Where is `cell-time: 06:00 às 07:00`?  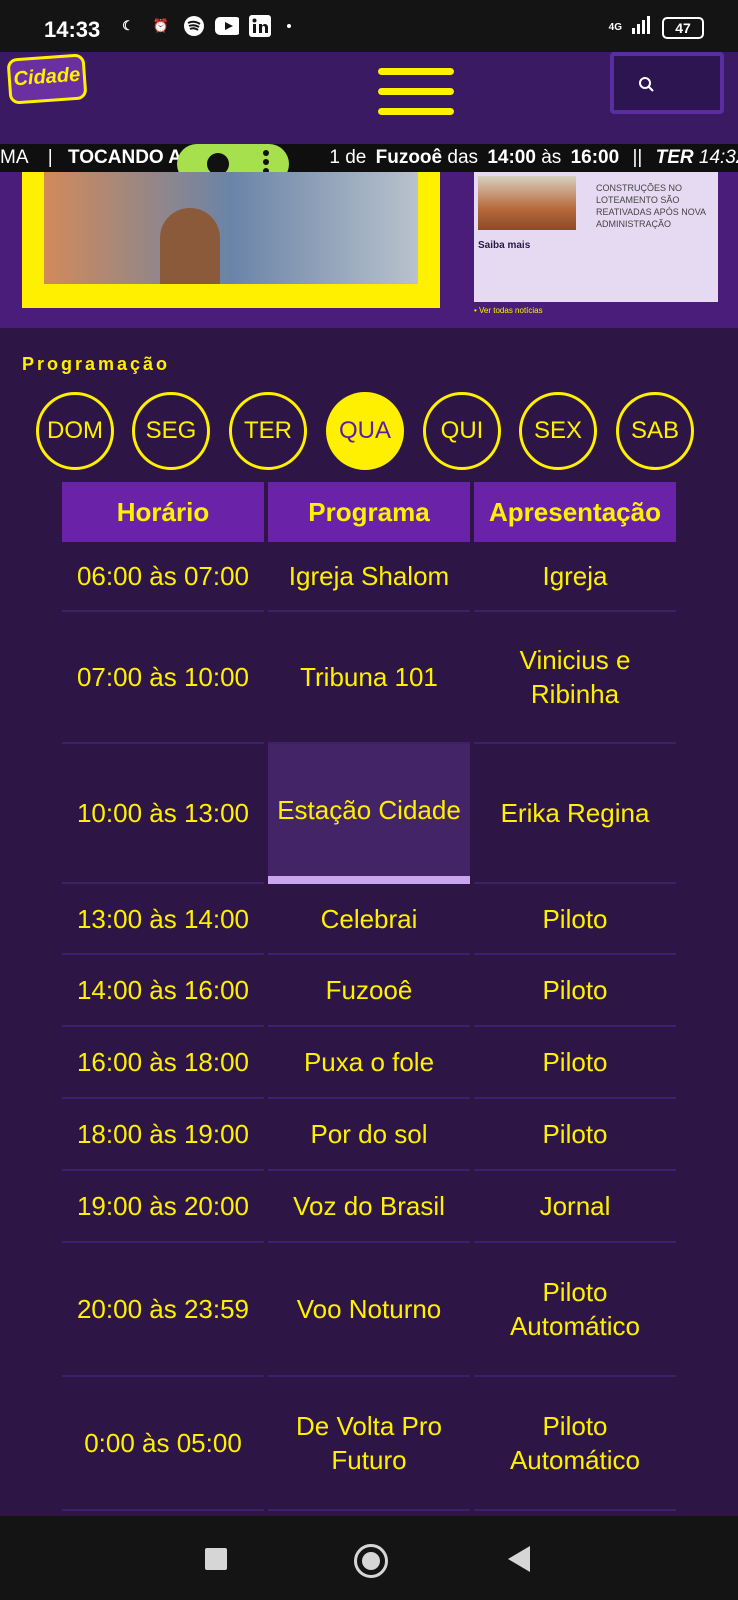
cell-time: 06:00 às 07:00 is located at coordinates (163, 577).